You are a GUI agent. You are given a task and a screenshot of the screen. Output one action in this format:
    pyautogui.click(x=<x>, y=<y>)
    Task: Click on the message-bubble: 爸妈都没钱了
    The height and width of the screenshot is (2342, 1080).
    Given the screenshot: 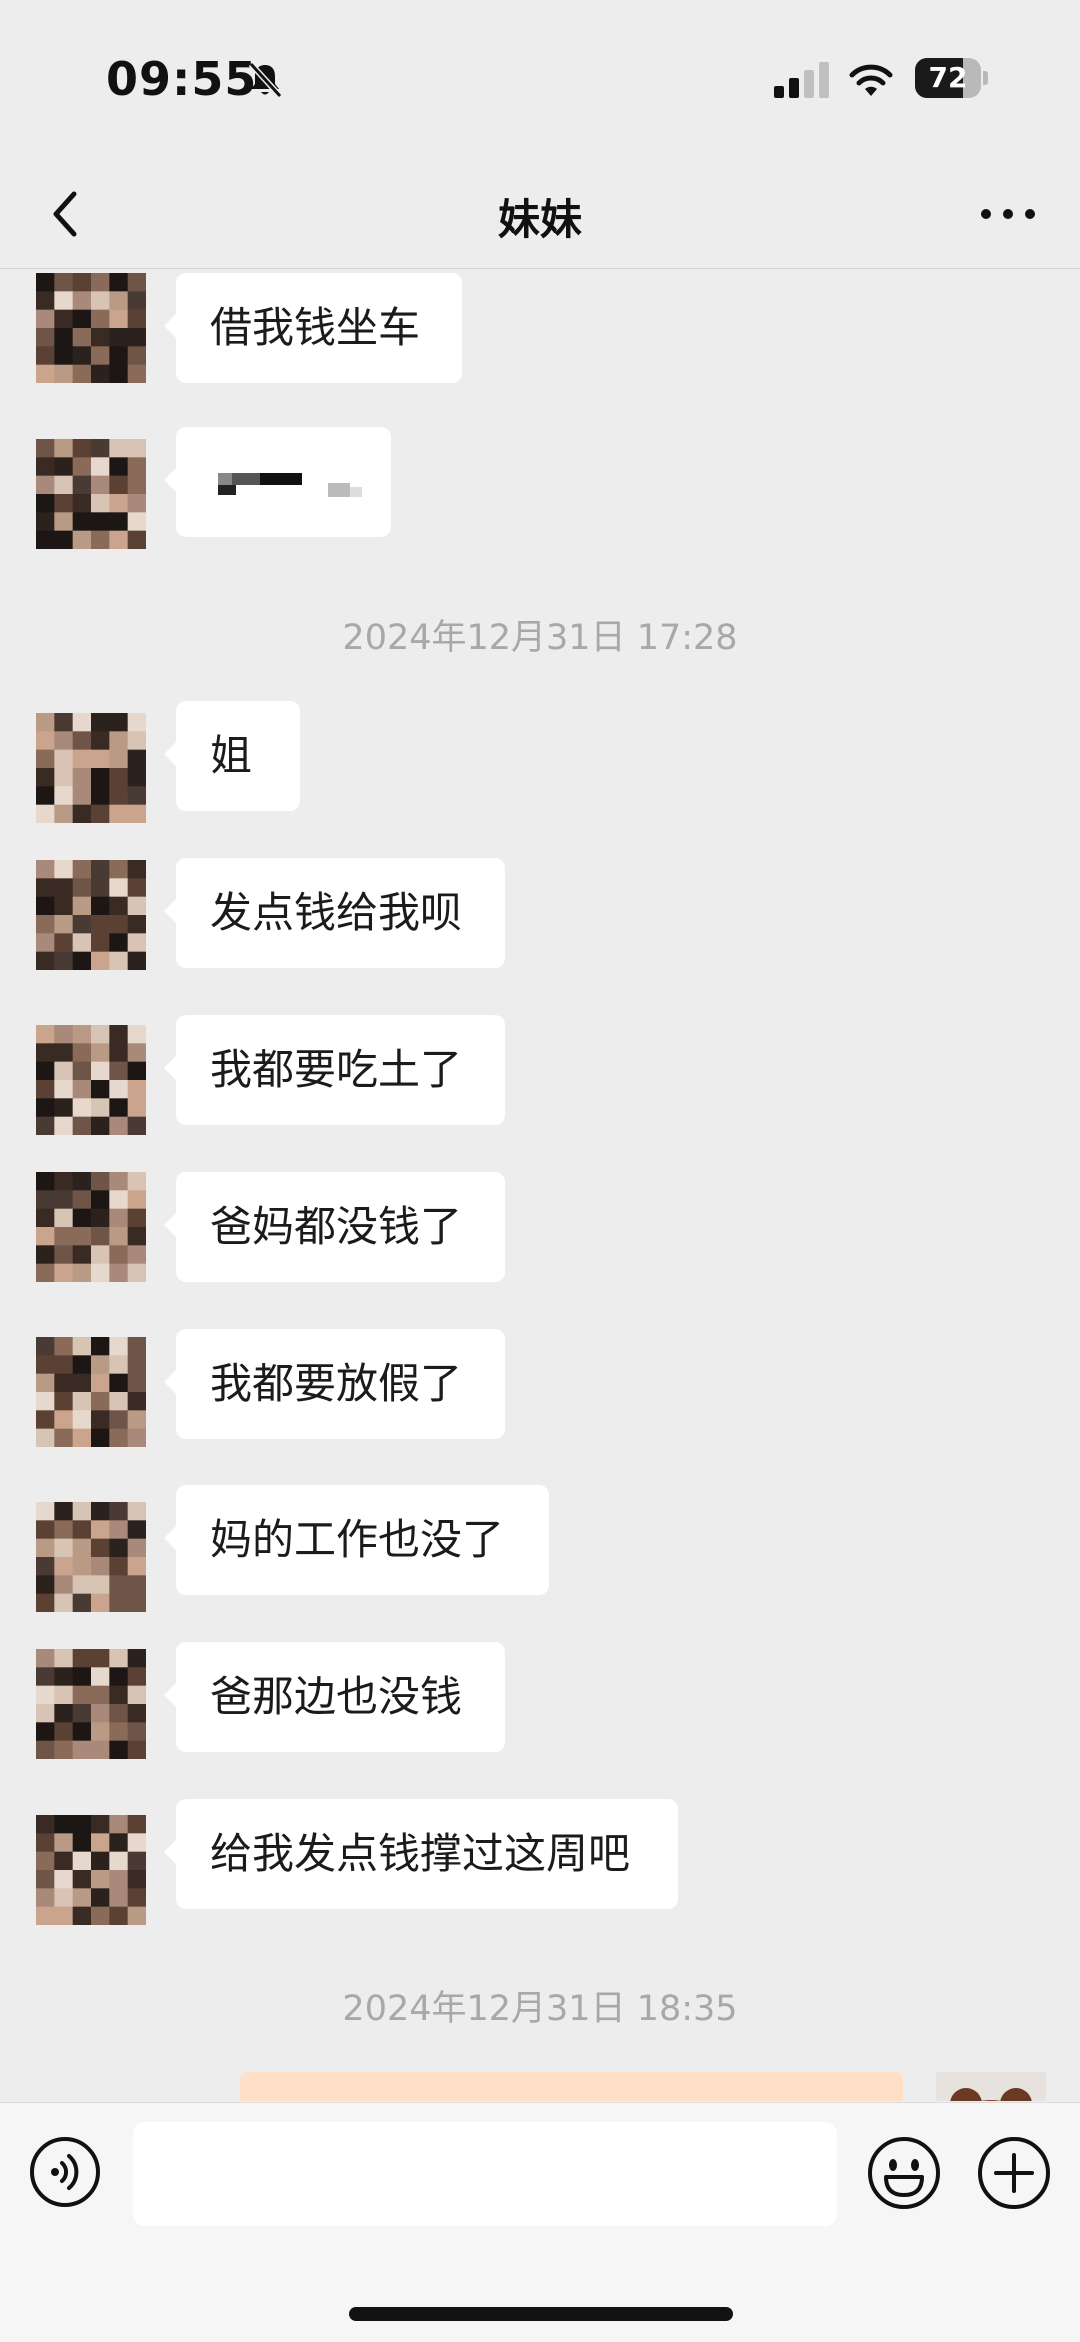 What is the action you would take?
    pyautogui.click(x=334, y=1227)
    